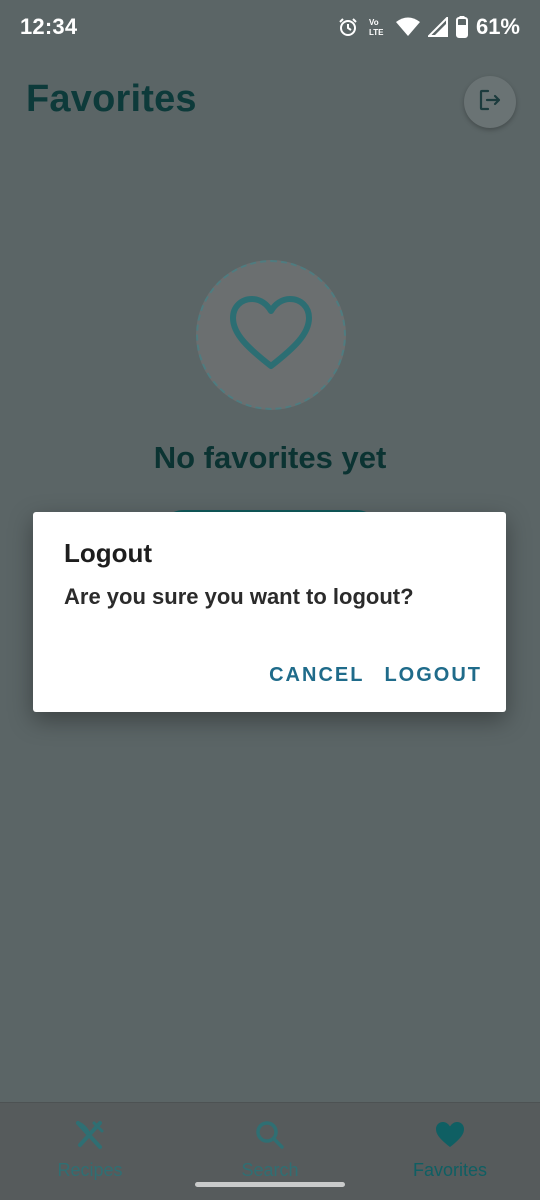 The width and height of the screenshot is (540, 1200). Describe the element at coordinates (316, 675) in the screenshot. I see `cancel-button: CANCEL` at that location.